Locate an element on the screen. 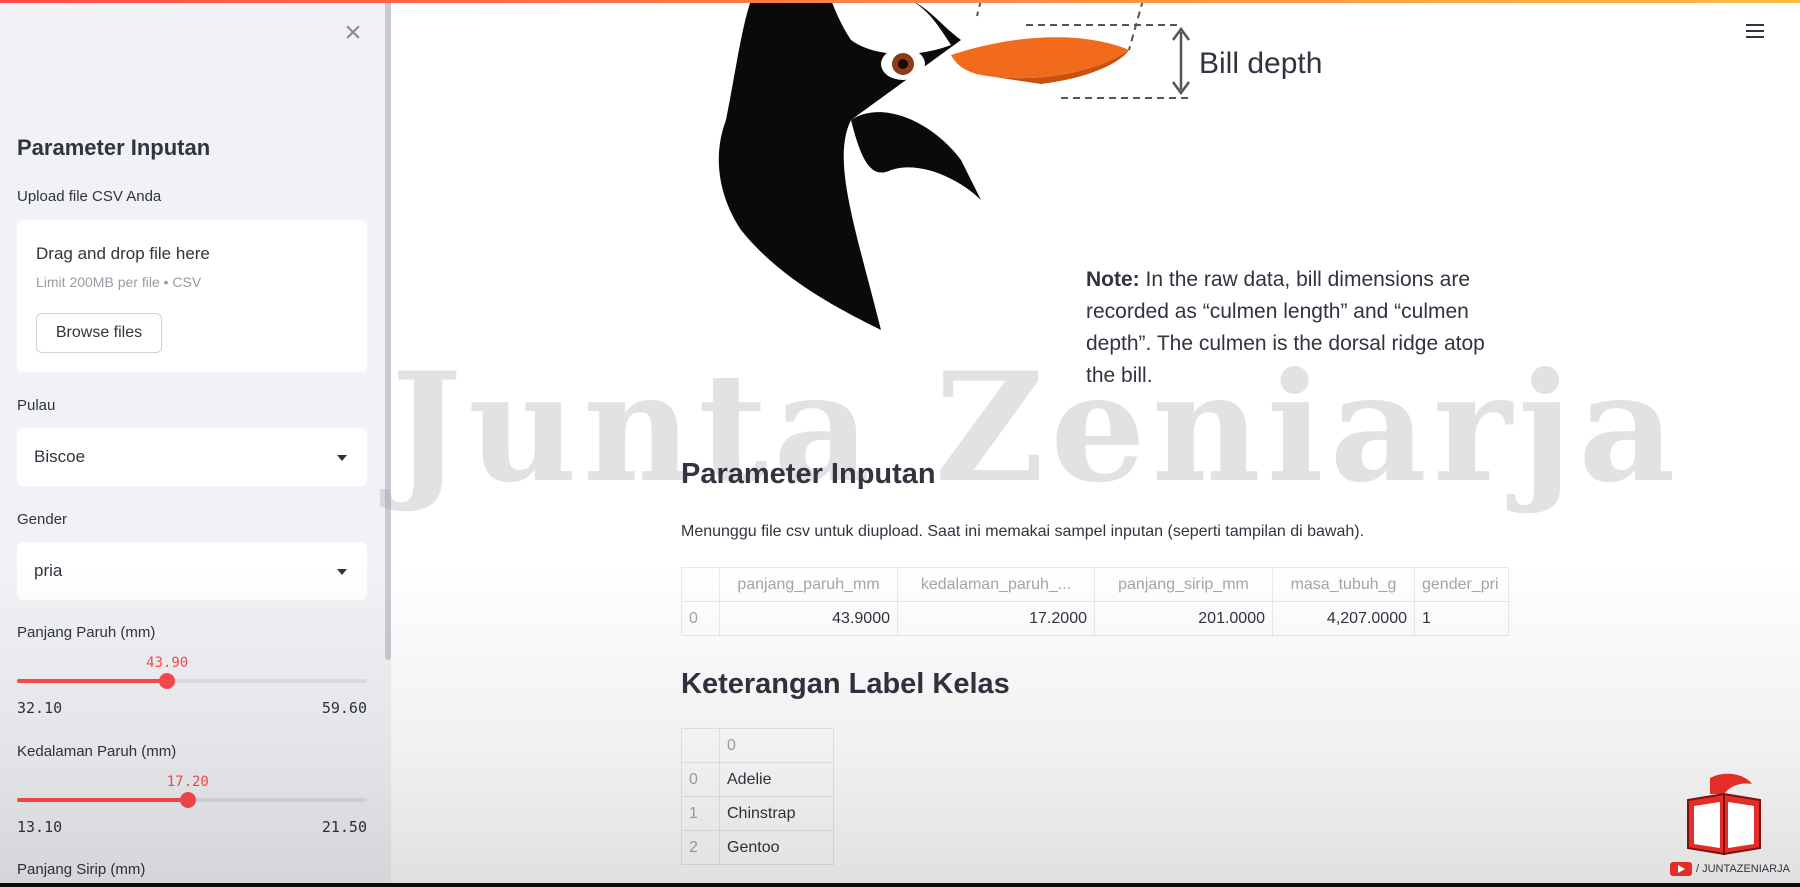 This screenshot has width=1800, height=887. table-header-cell: masa_tubuh_g is located at coordinates (1343, 584).